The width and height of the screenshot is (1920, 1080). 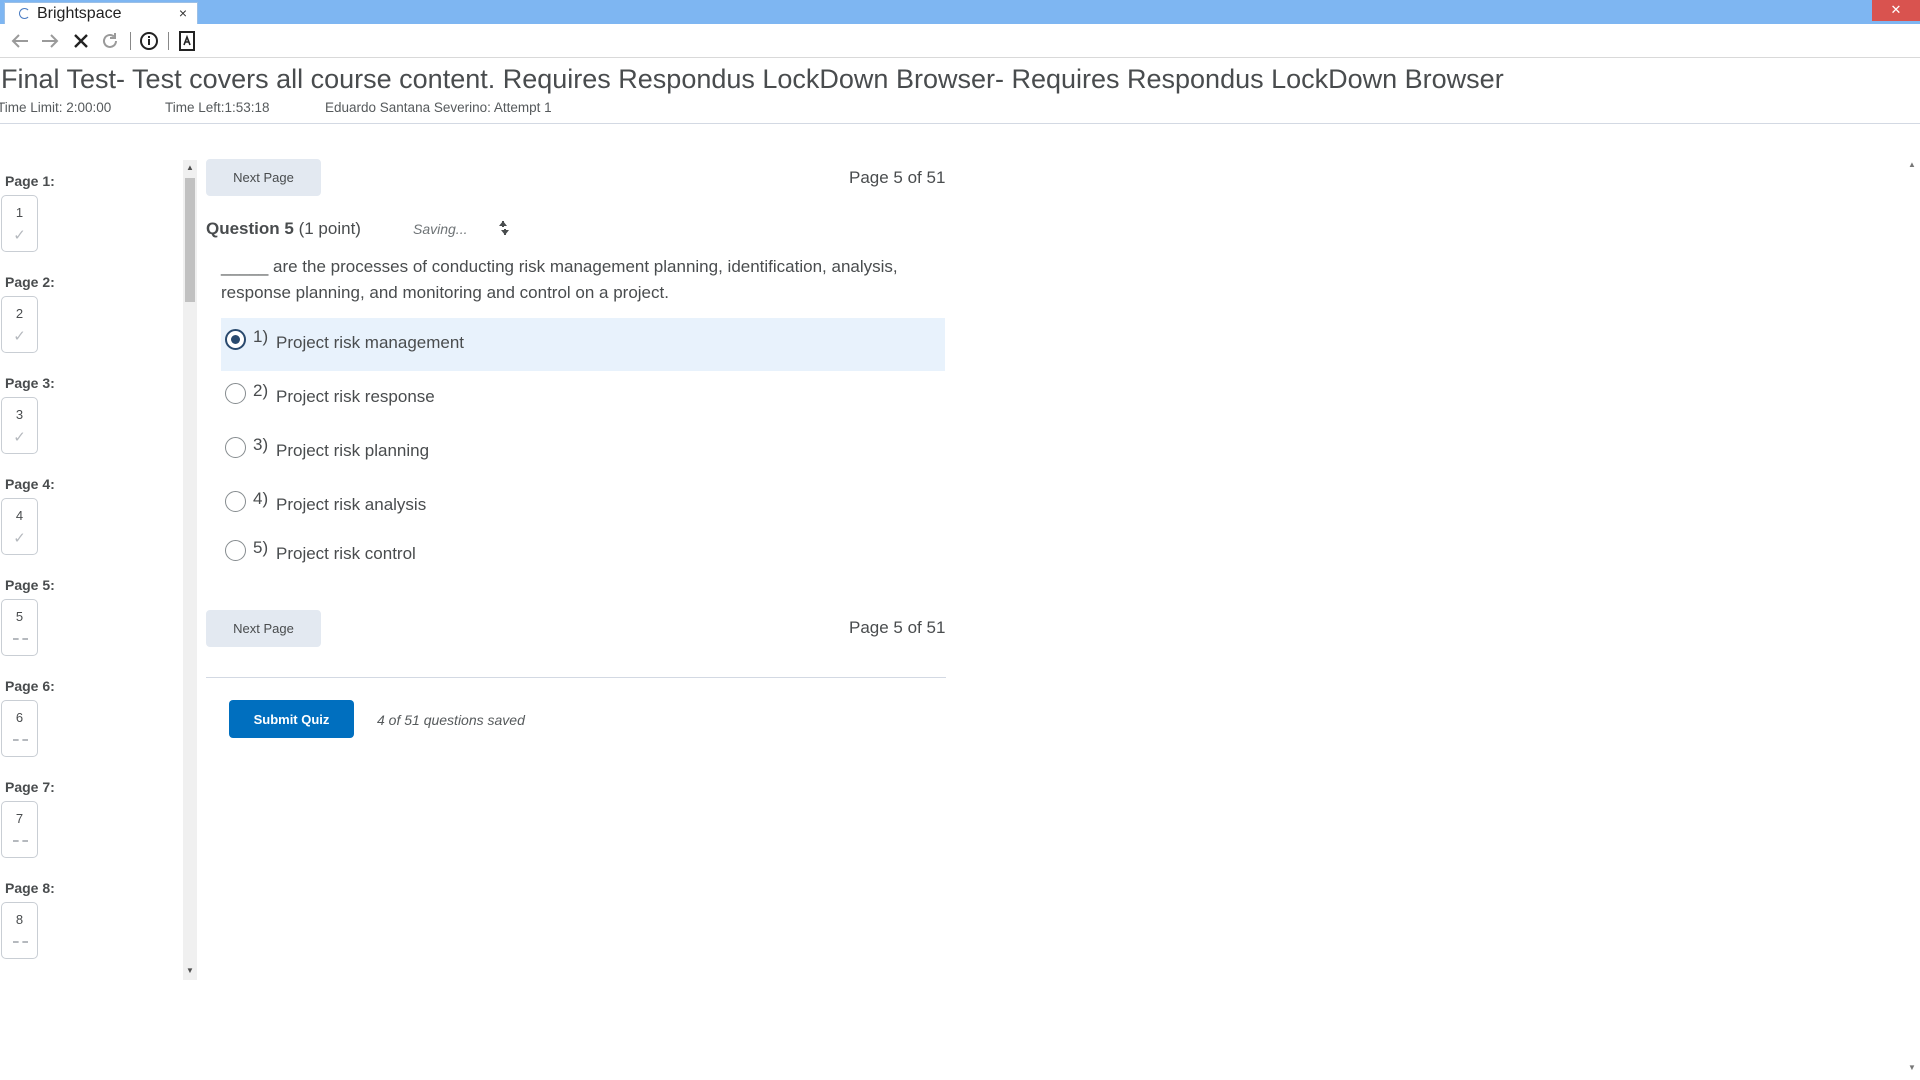 What do you see at coordinates (50, 41) in the screenshot?
I see `forward-icon` at bounding box center [50, 41].